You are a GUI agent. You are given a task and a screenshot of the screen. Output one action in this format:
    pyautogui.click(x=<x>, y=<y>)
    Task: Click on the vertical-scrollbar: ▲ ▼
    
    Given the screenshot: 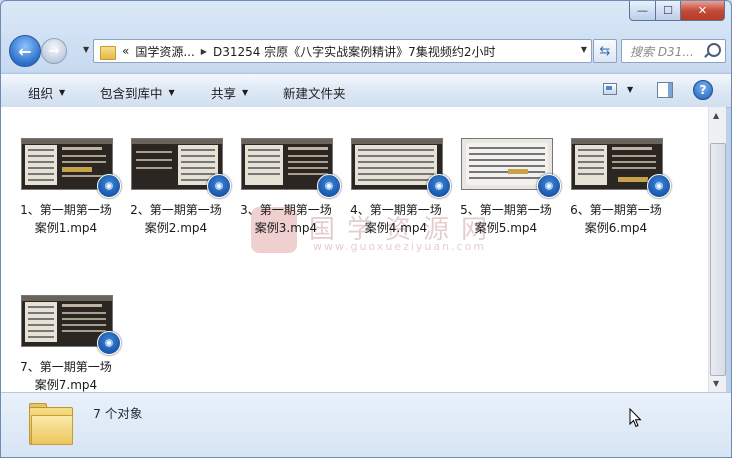 What is the action you would take?
    pyautogui.click(x=717, y=249)
    